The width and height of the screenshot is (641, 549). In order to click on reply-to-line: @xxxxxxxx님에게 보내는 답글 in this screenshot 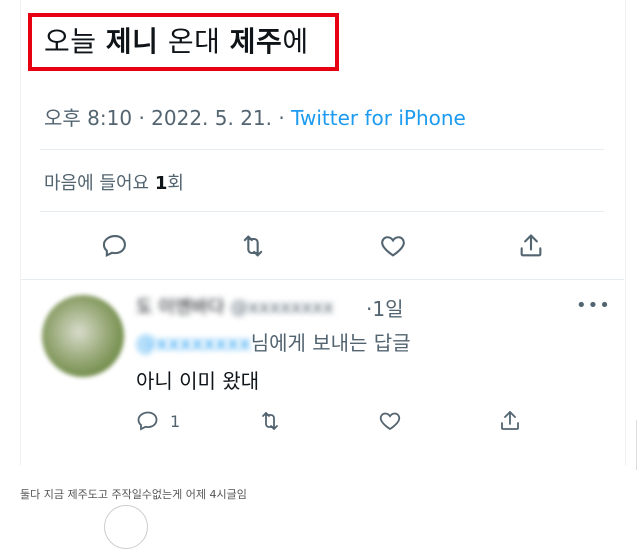, I will do `click(273, 343)`.